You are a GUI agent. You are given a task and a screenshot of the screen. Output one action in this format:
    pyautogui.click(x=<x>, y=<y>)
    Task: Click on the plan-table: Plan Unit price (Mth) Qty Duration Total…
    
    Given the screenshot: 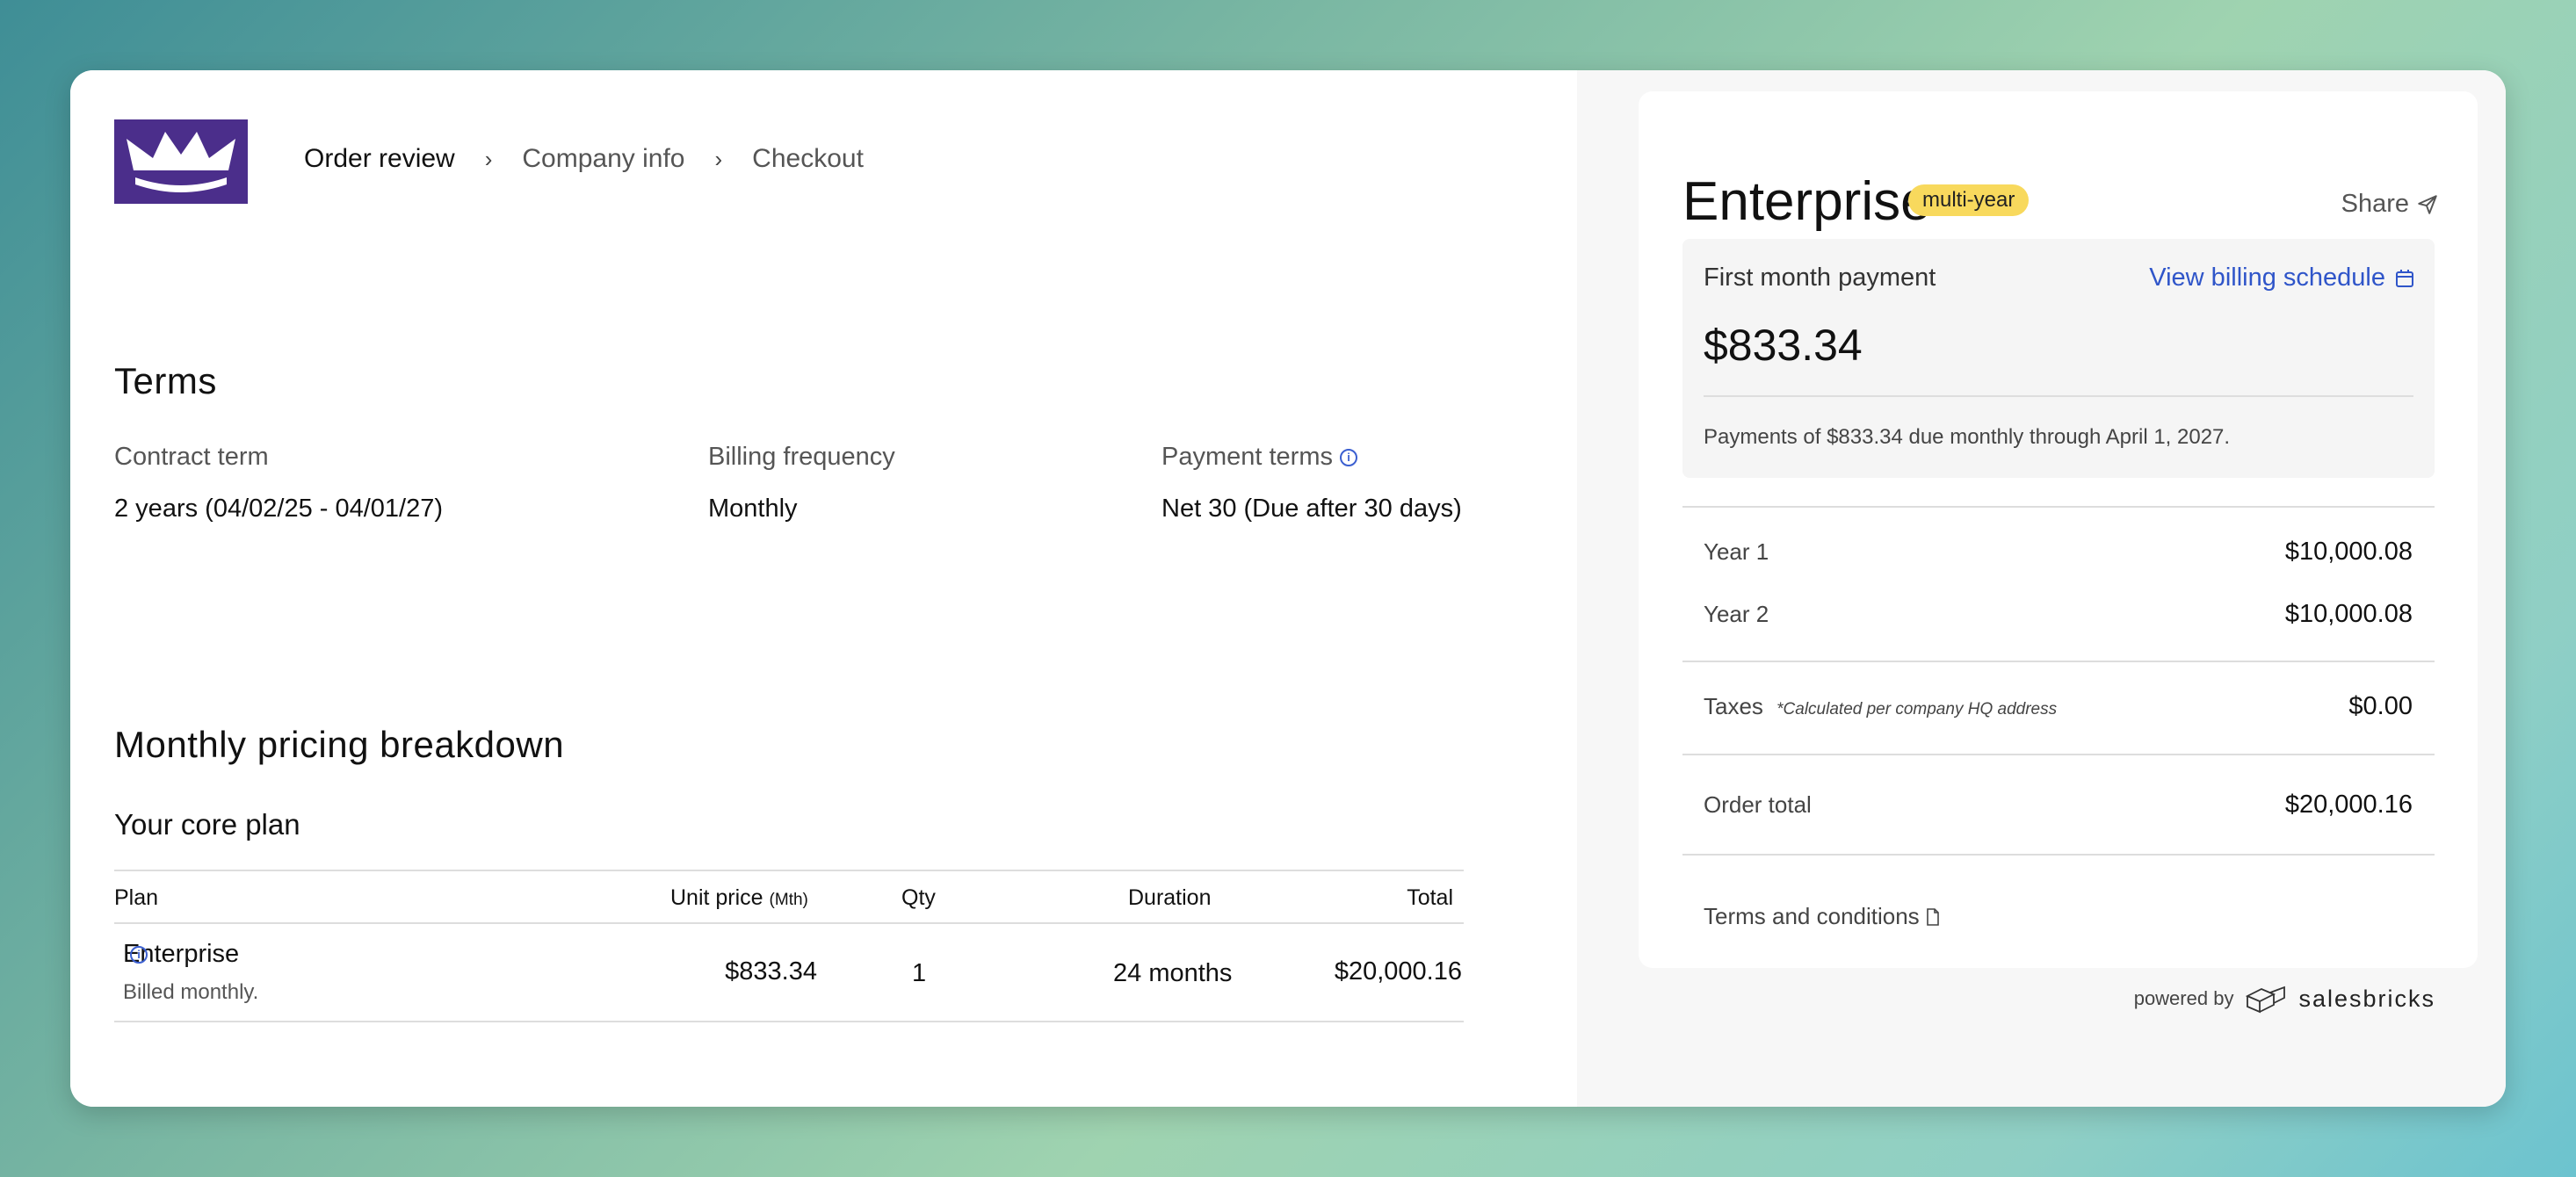 What is the action you would take?
    pyautogui.click(x=789, y=946)
    